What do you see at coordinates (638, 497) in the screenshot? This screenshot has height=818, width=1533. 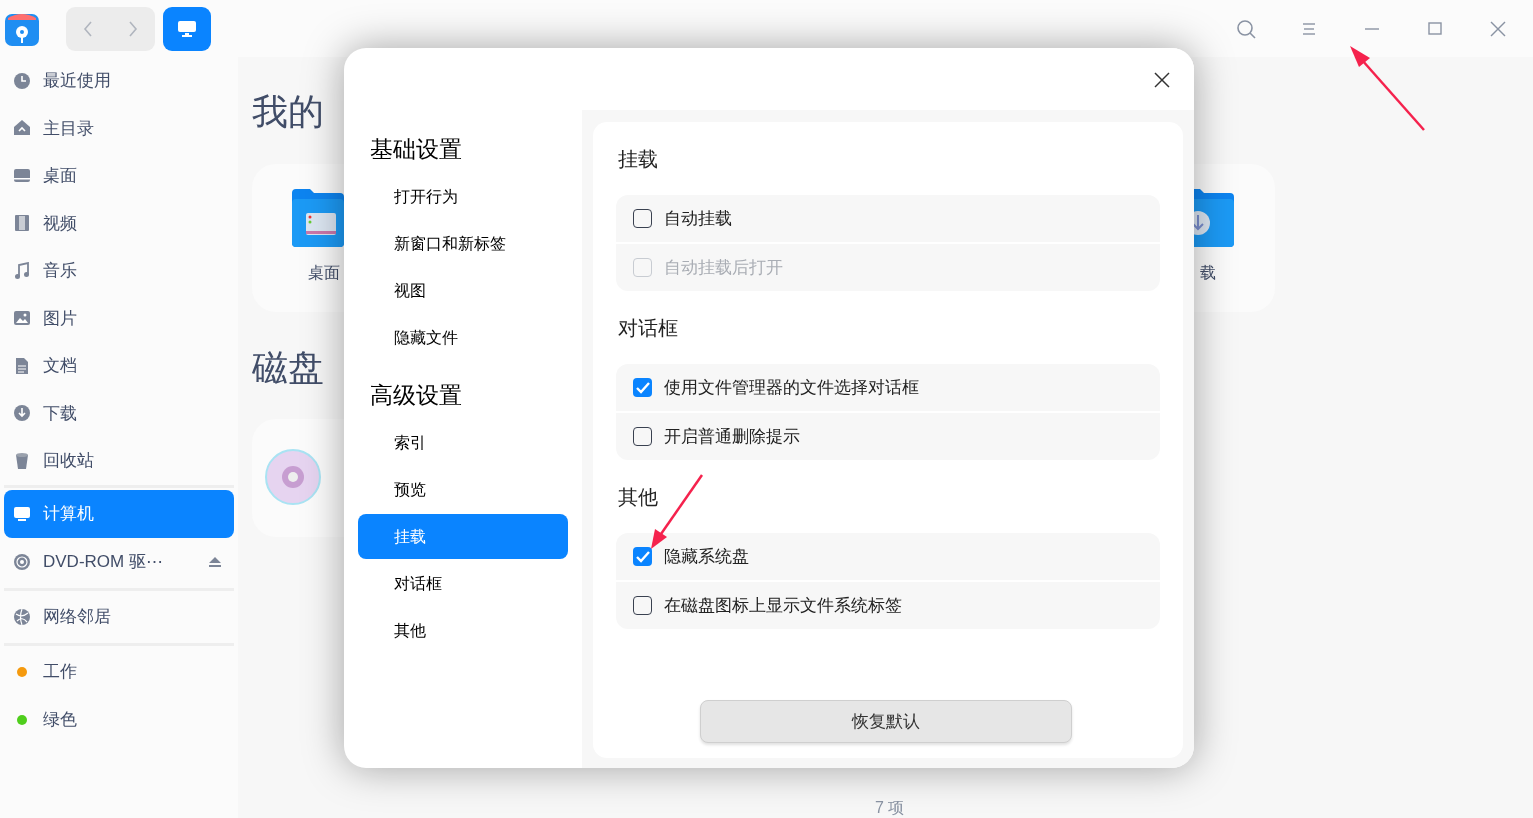 I see `section-title: 其他` at bounding box center [638, 497].